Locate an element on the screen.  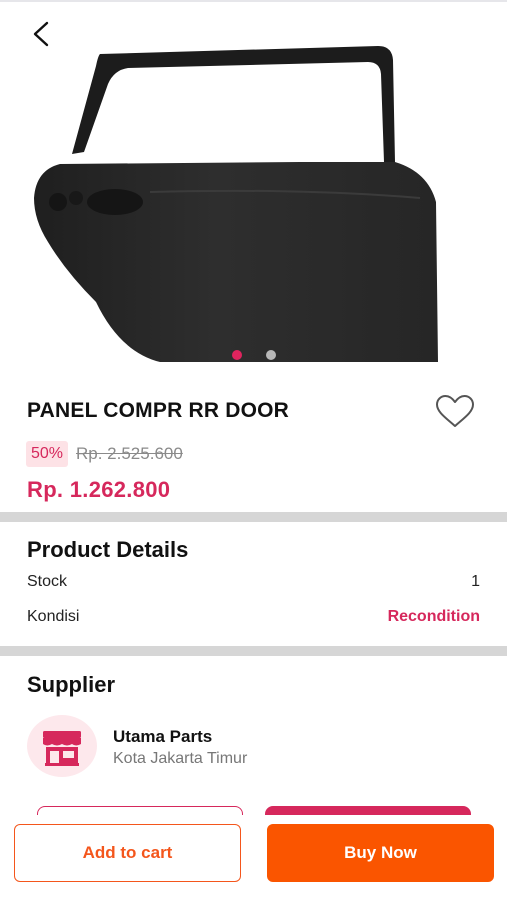
supplier-name: Utama Parts is located at coordinates (162, 737).